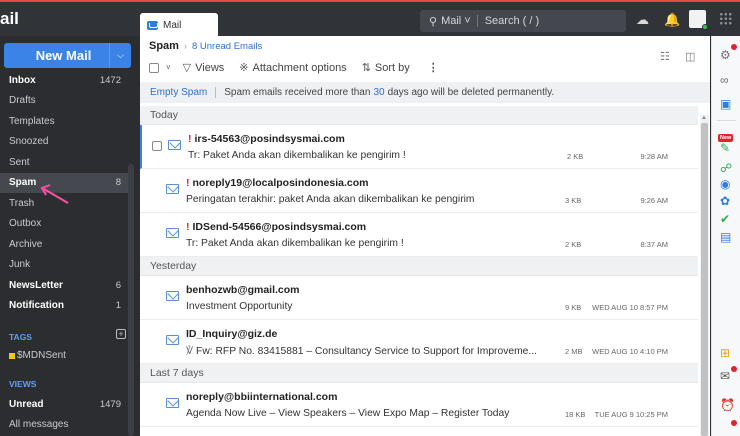 This screenshot has height=436, width=740. I want to click on new-mail-button: New Mail ⌵, so click(67, 55).